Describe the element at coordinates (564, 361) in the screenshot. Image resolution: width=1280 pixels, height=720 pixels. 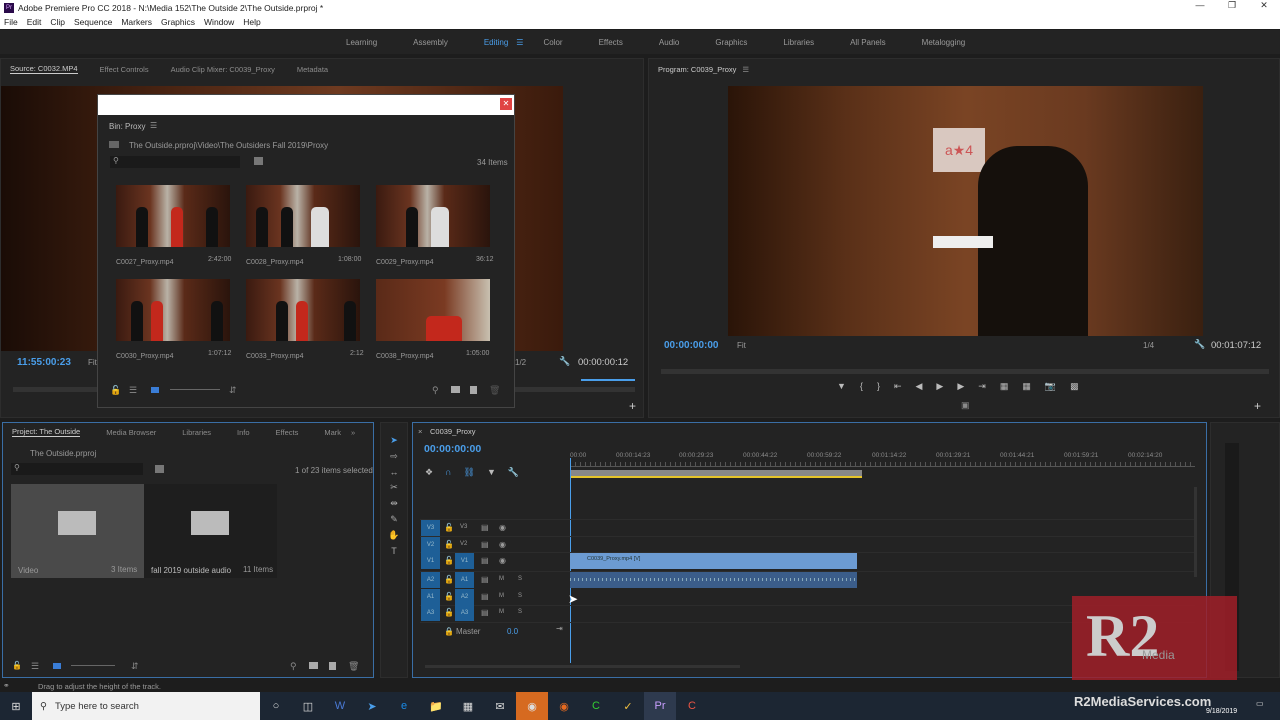
I see `wrench-icon: 🔧` at that location.